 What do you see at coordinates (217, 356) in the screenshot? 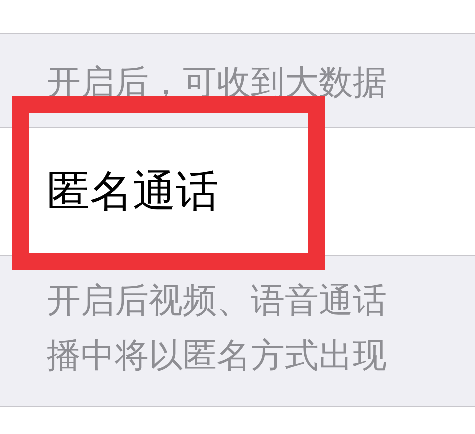
I see `footer-text: 播中将以匿名方式出现` at bounding box center [217, 356].